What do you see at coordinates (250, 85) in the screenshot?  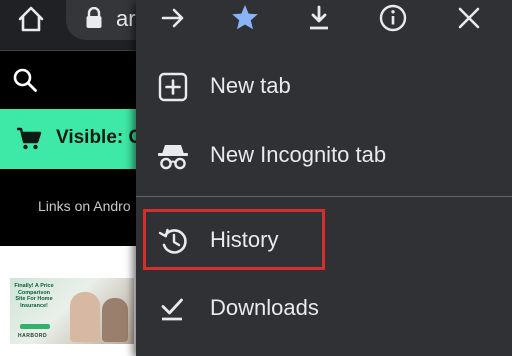 I see `menu-item-label: New tab` at bounding box center [250, 85].